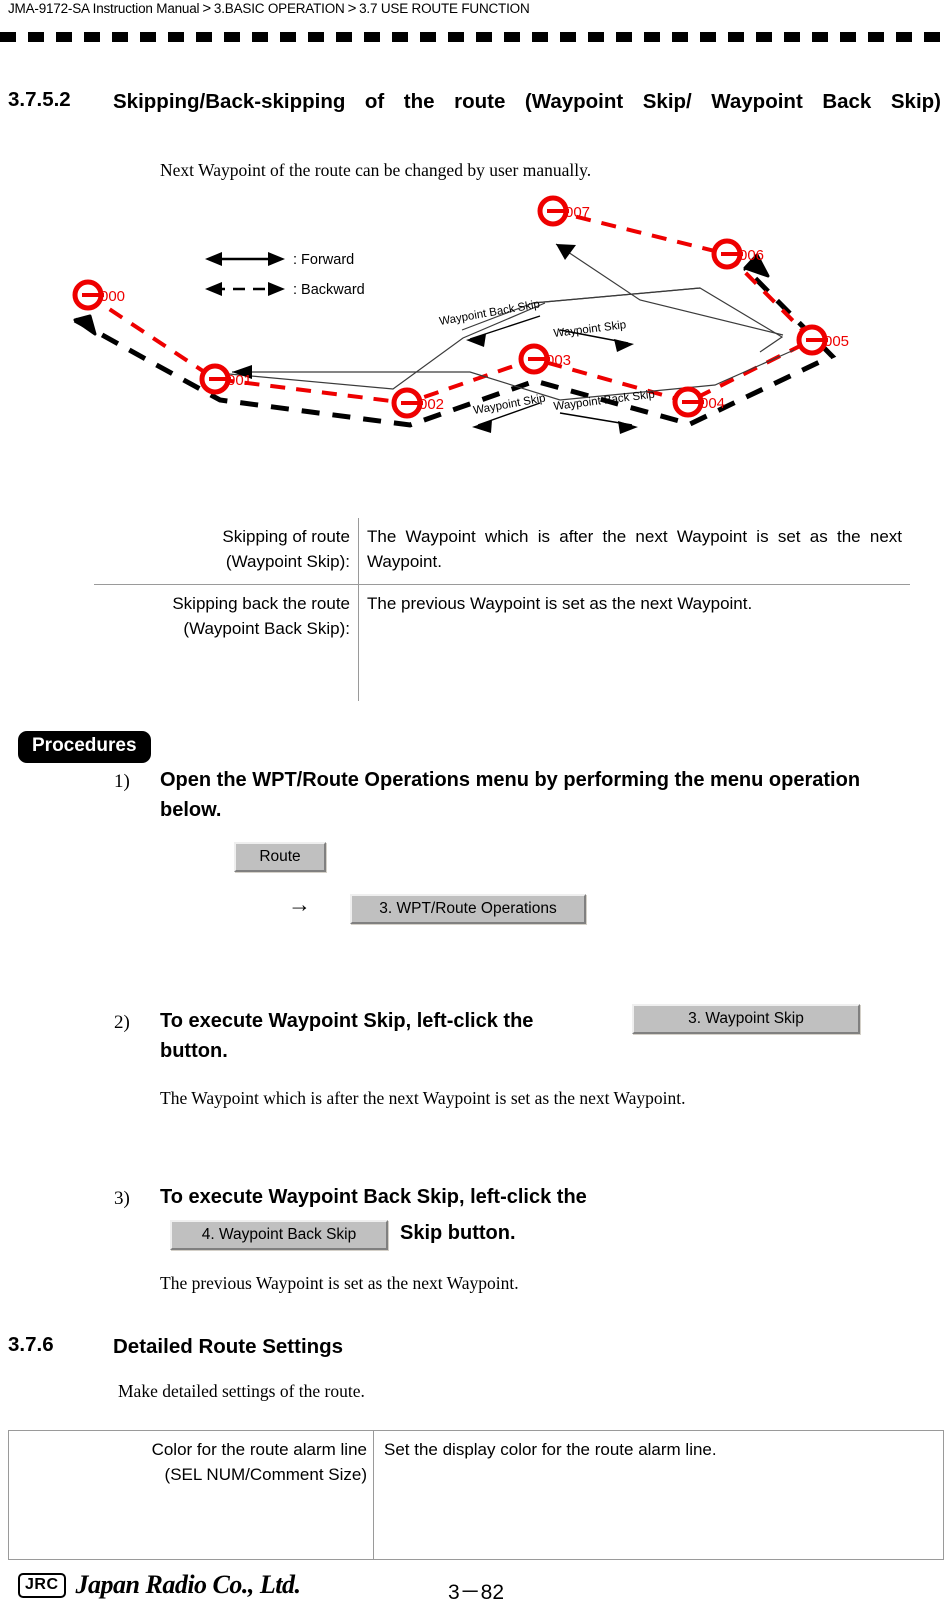 The width and height of the screenshot is (952, 1620). What do you see at coordinates (299, 904) in the screenshot?
I see `menu-flow-arrow: →` at bounding box center [299, 904].